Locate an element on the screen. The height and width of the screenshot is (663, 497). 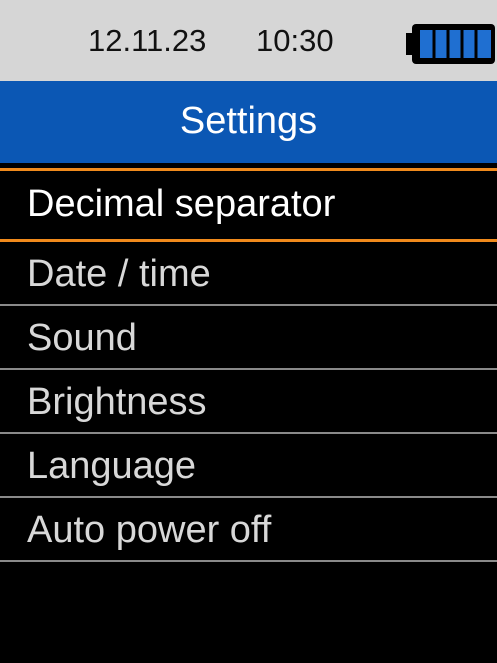
menu-item-brightness: Brightness is located at coordinates (248, 402).